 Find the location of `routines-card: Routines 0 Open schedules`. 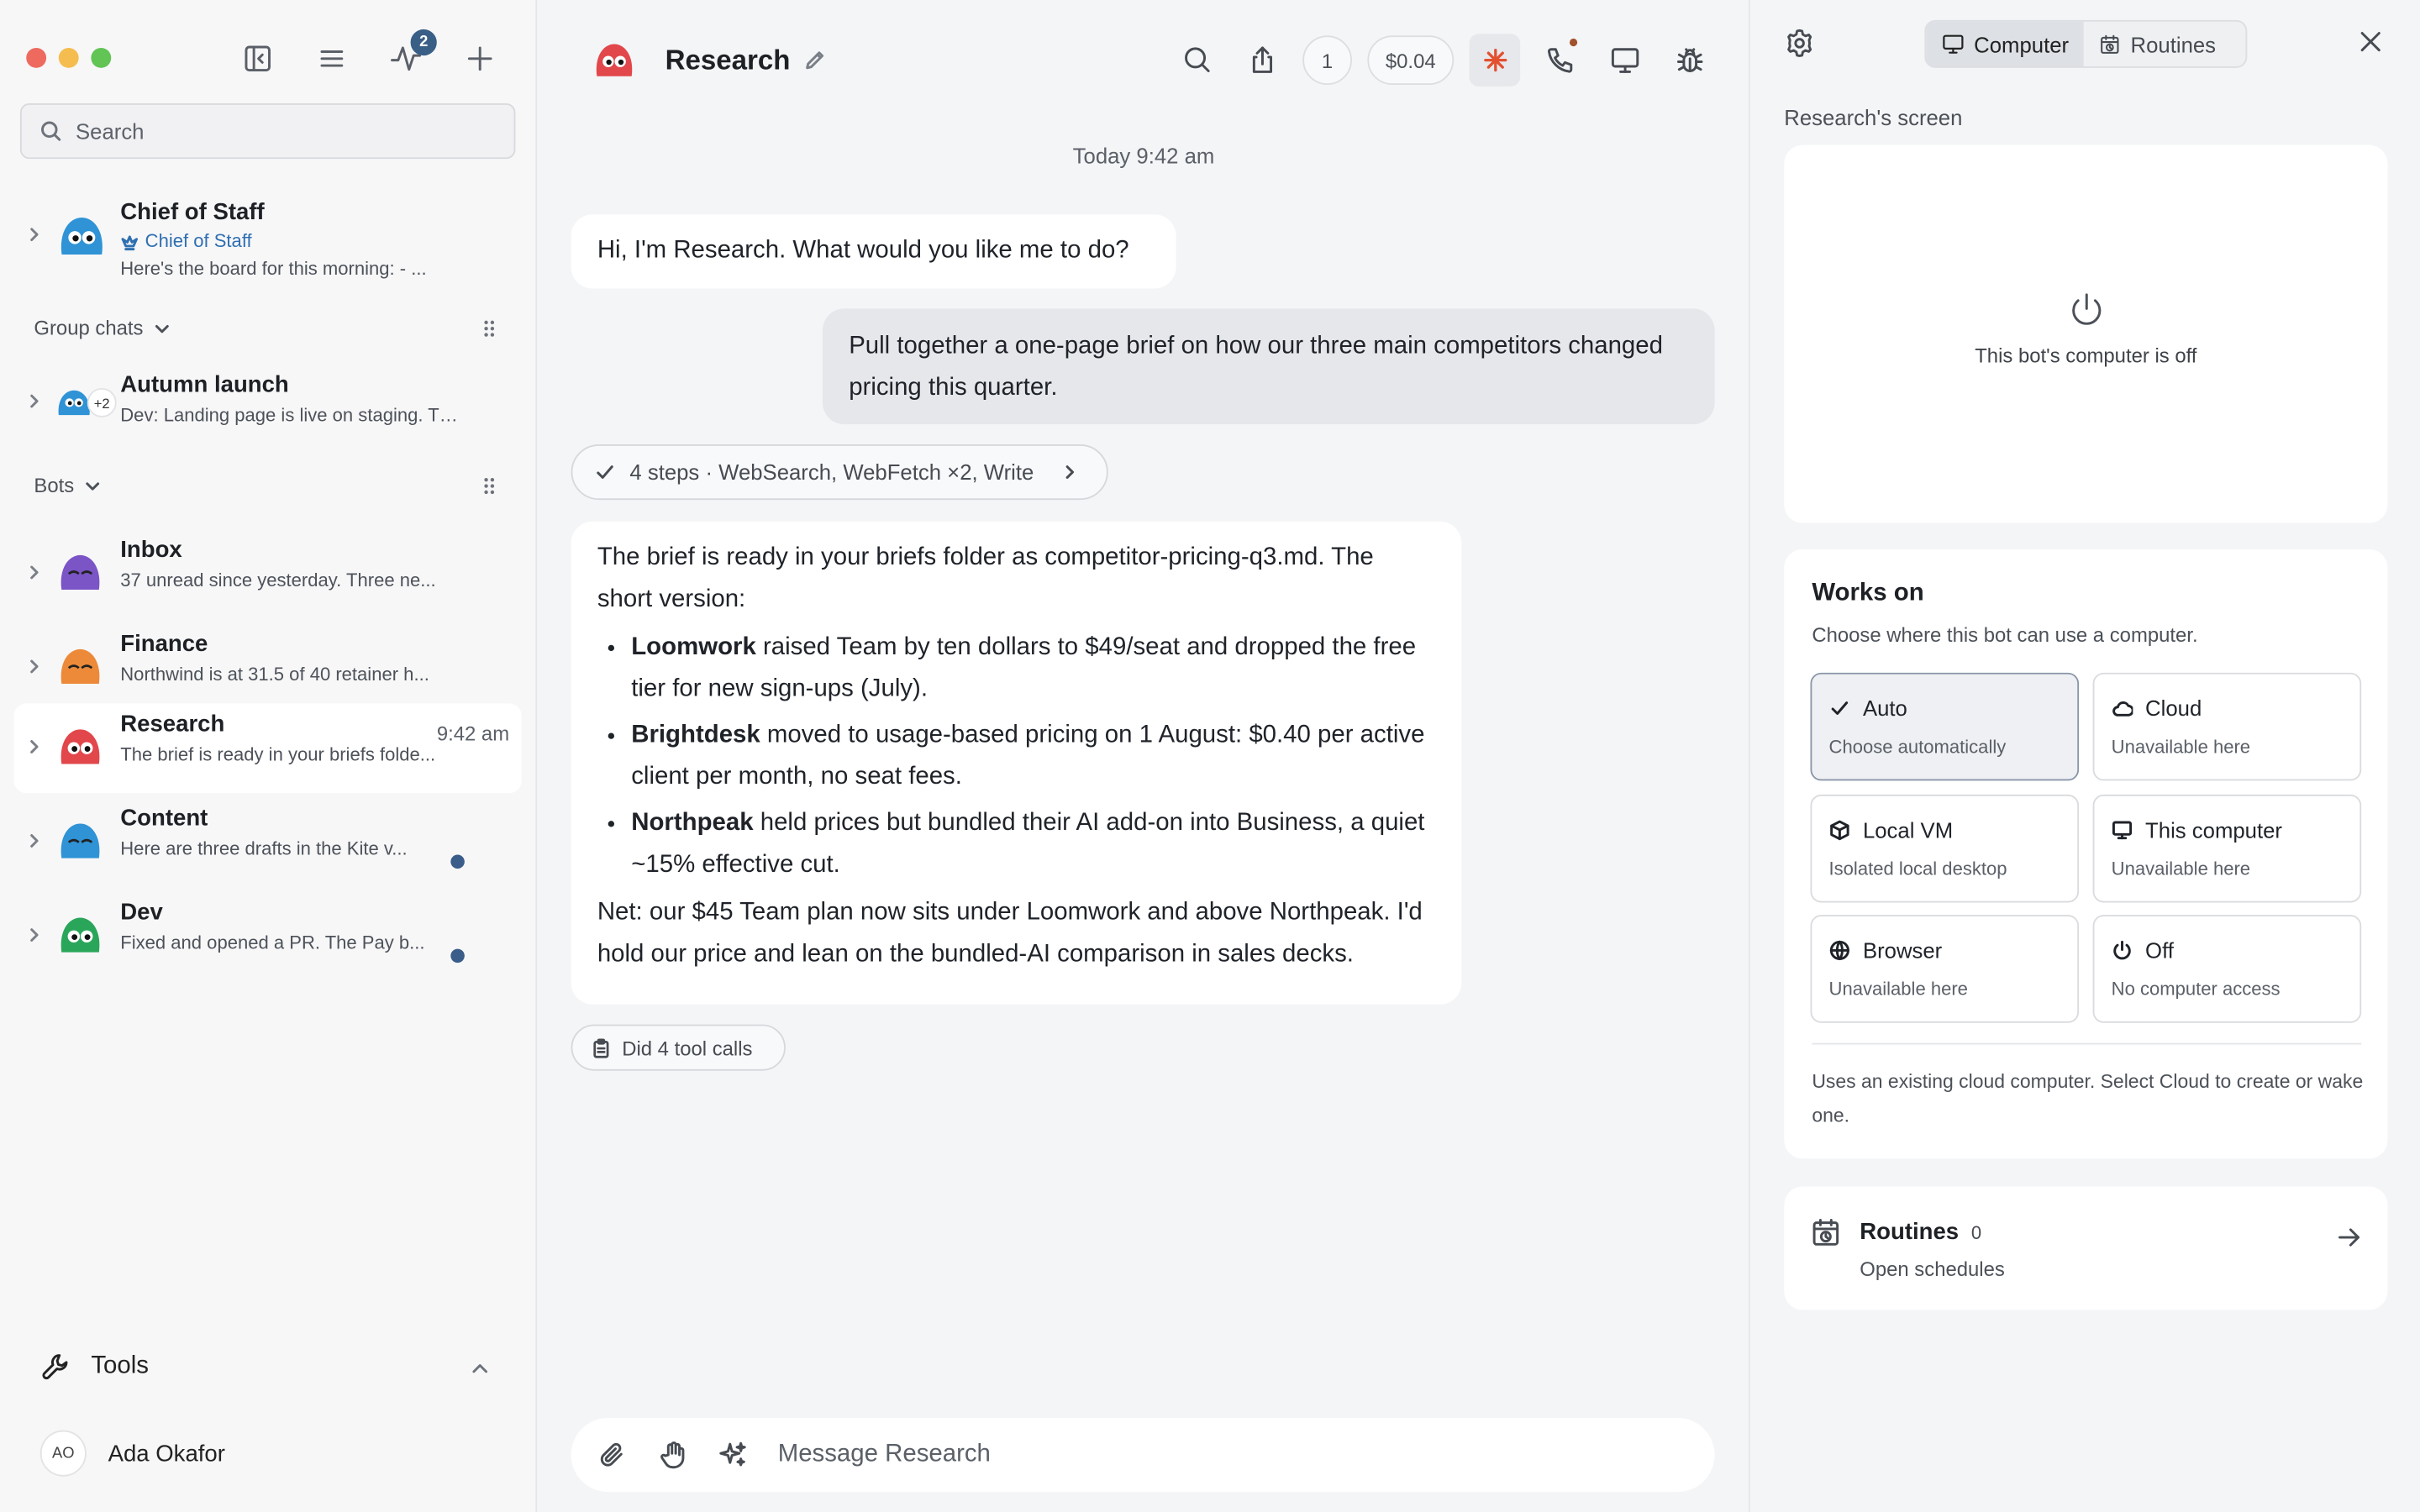

routines-card: Routines 0 Open schedules is located at coordinates (2086, 1248).